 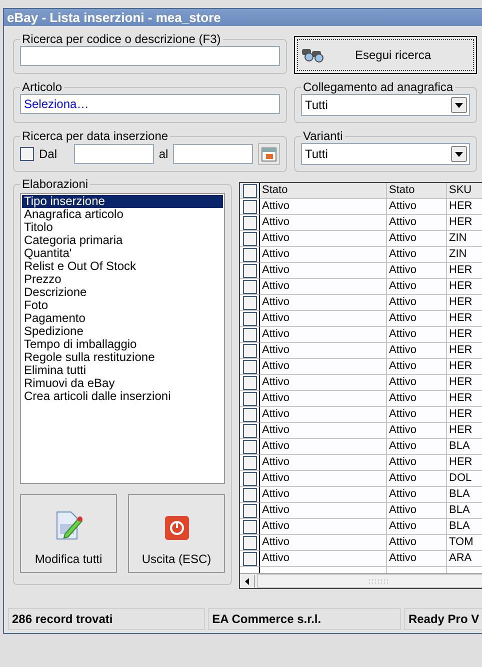 I want to click on list-item: Regole sulla restituzione, so click(x=122, y=357).